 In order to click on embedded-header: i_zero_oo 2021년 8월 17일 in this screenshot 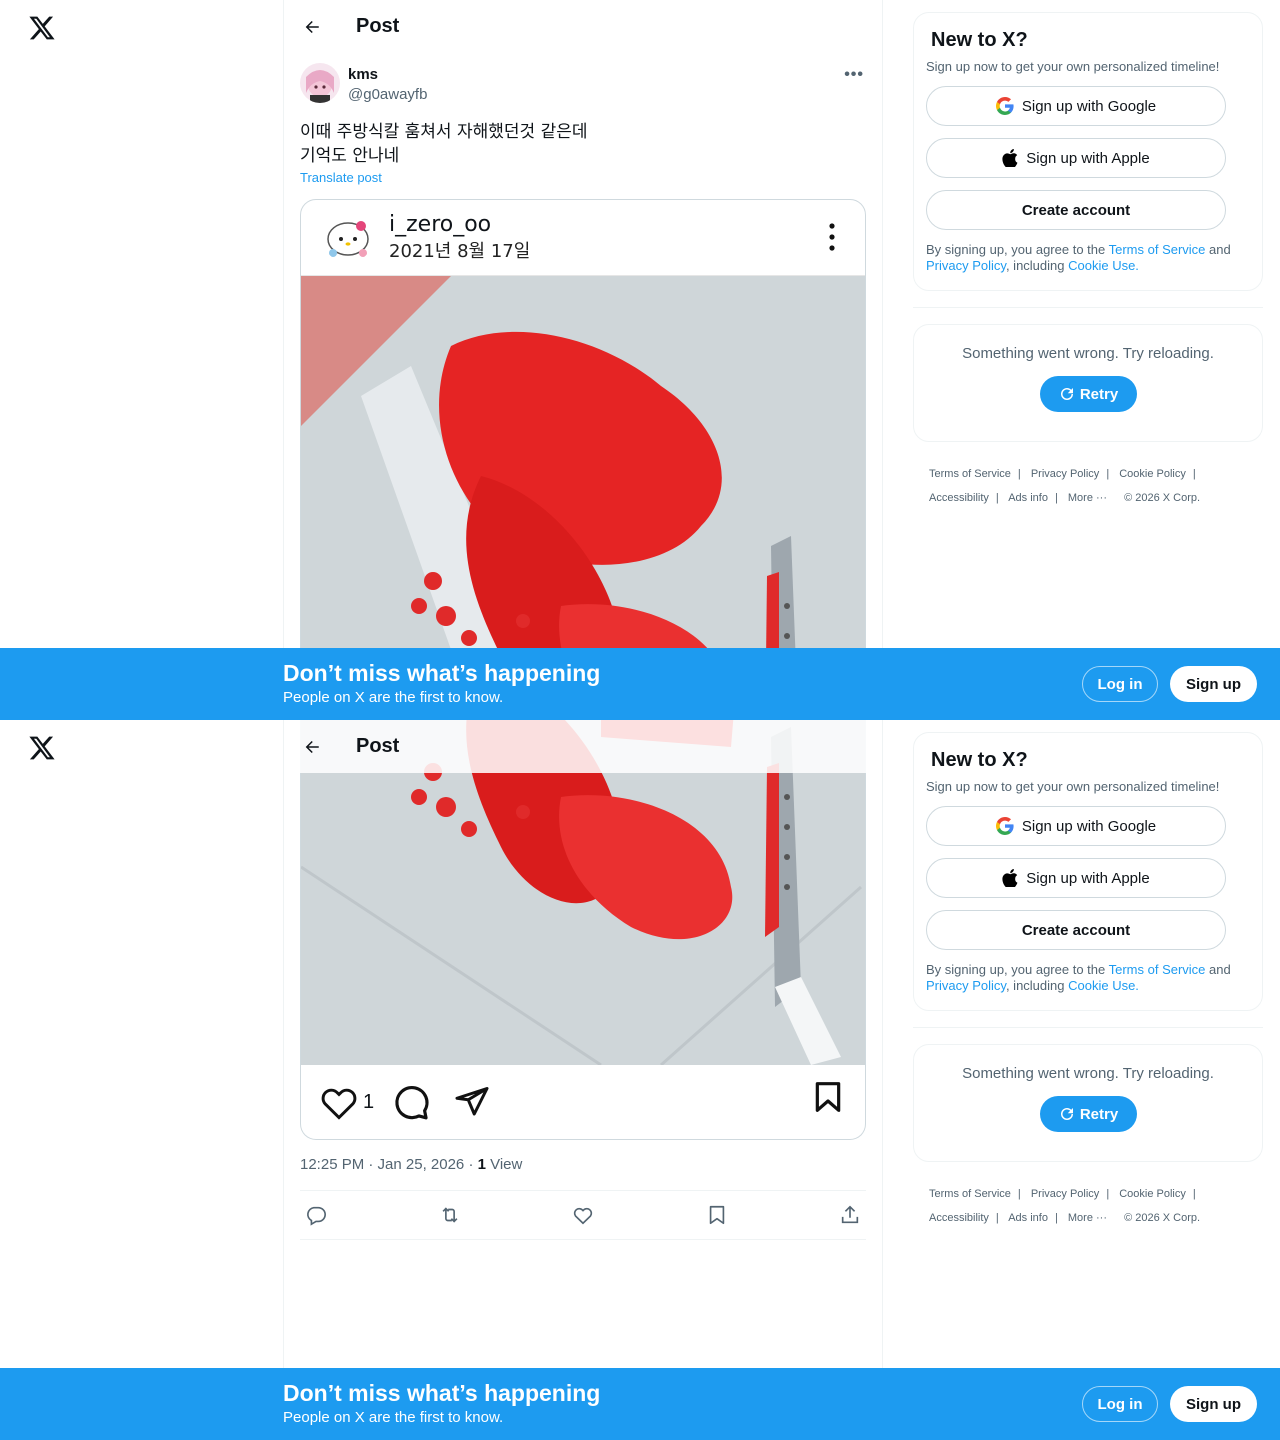, I will do `click(583, 238)`.